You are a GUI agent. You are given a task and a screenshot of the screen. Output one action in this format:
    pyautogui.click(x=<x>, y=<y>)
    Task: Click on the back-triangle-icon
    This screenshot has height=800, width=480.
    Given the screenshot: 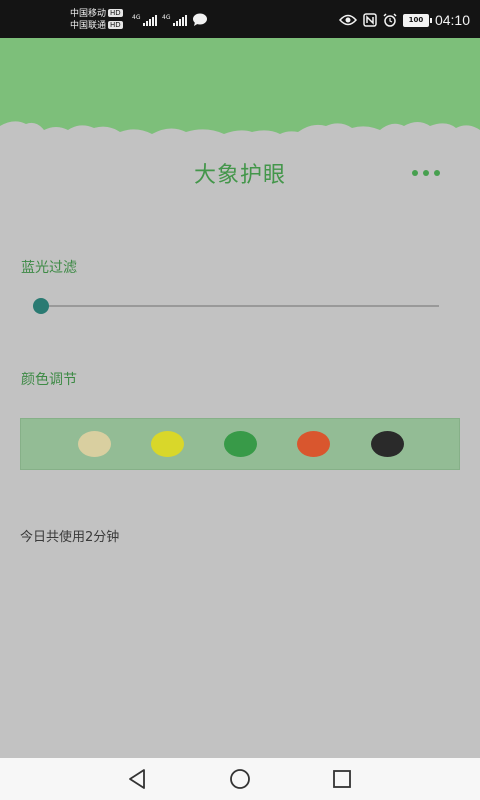 What is the action you would take?
    pyautogui.click(x=138, y=779)
    